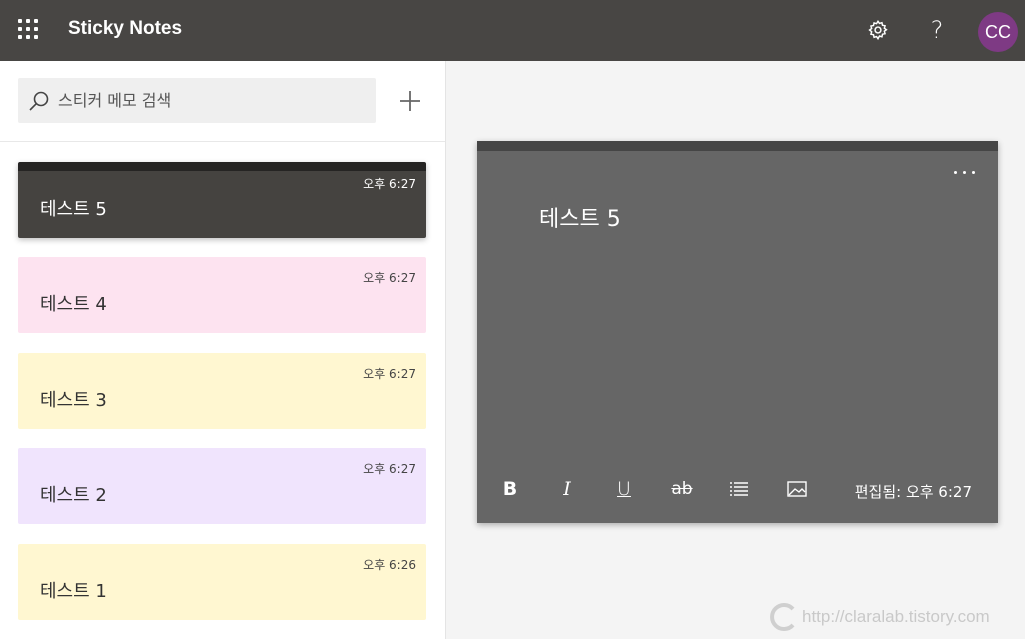  I want to click on avatar: CC, so click(998, 32).